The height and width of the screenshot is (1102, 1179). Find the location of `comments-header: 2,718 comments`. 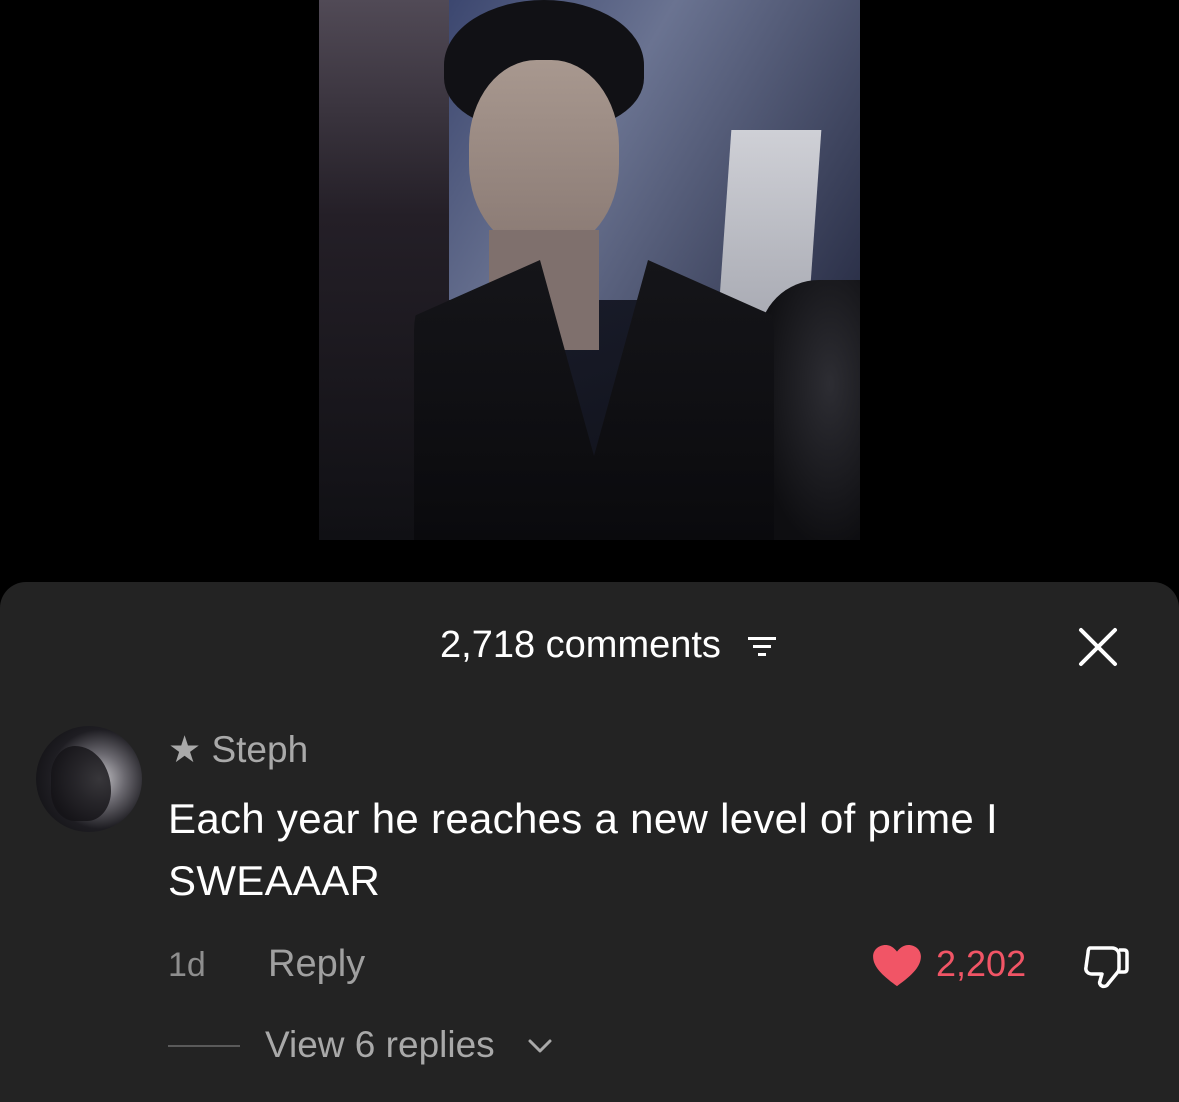

comments-header: 2,718 comments is located at coordinates (589, 645).